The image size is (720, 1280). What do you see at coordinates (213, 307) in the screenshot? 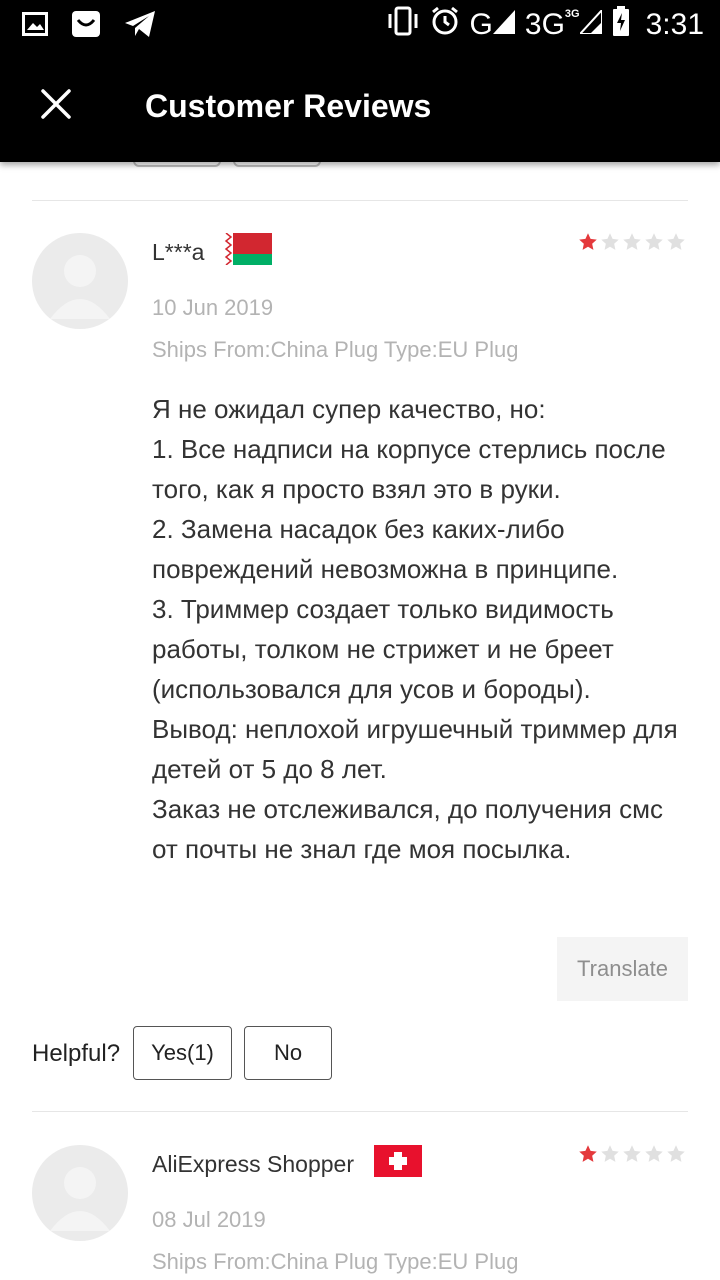
I see `review-date: 10 Jun 2019` at bounding box center [213, 307].